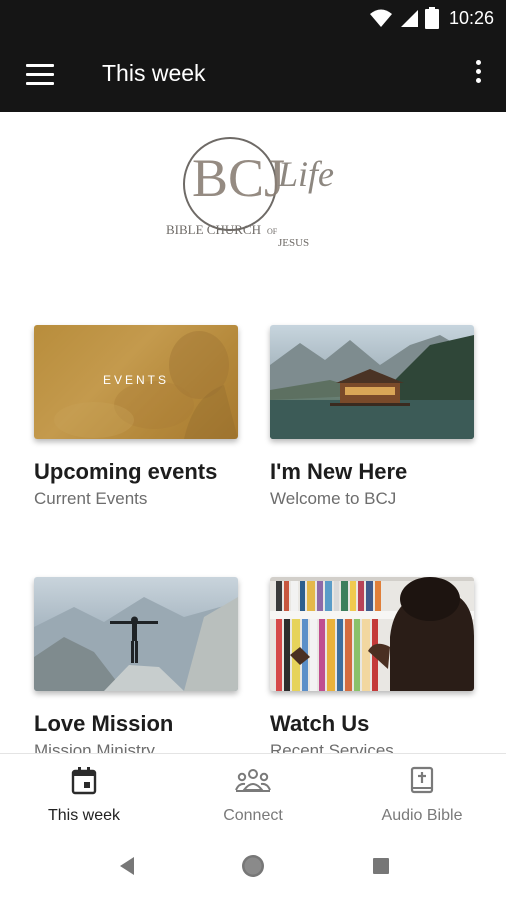 The width and height of the screenshot is (506, 900). I want to click on card-image-lake, so click(372, 382).